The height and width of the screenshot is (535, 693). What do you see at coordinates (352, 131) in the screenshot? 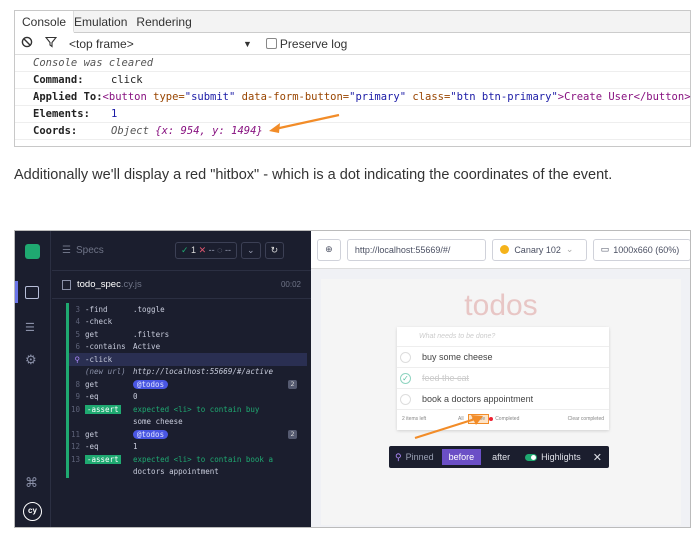
I see `console-row-coords: Coords: Object {x: 954, y: 1494}` at bounding box center [352, 131].